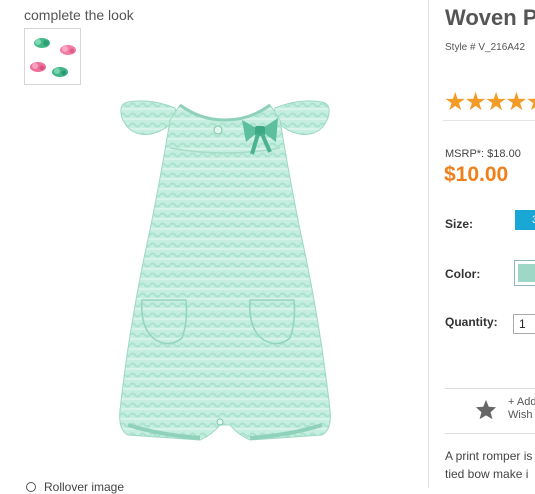  I want to click on color-swatch, so click(524, 273).